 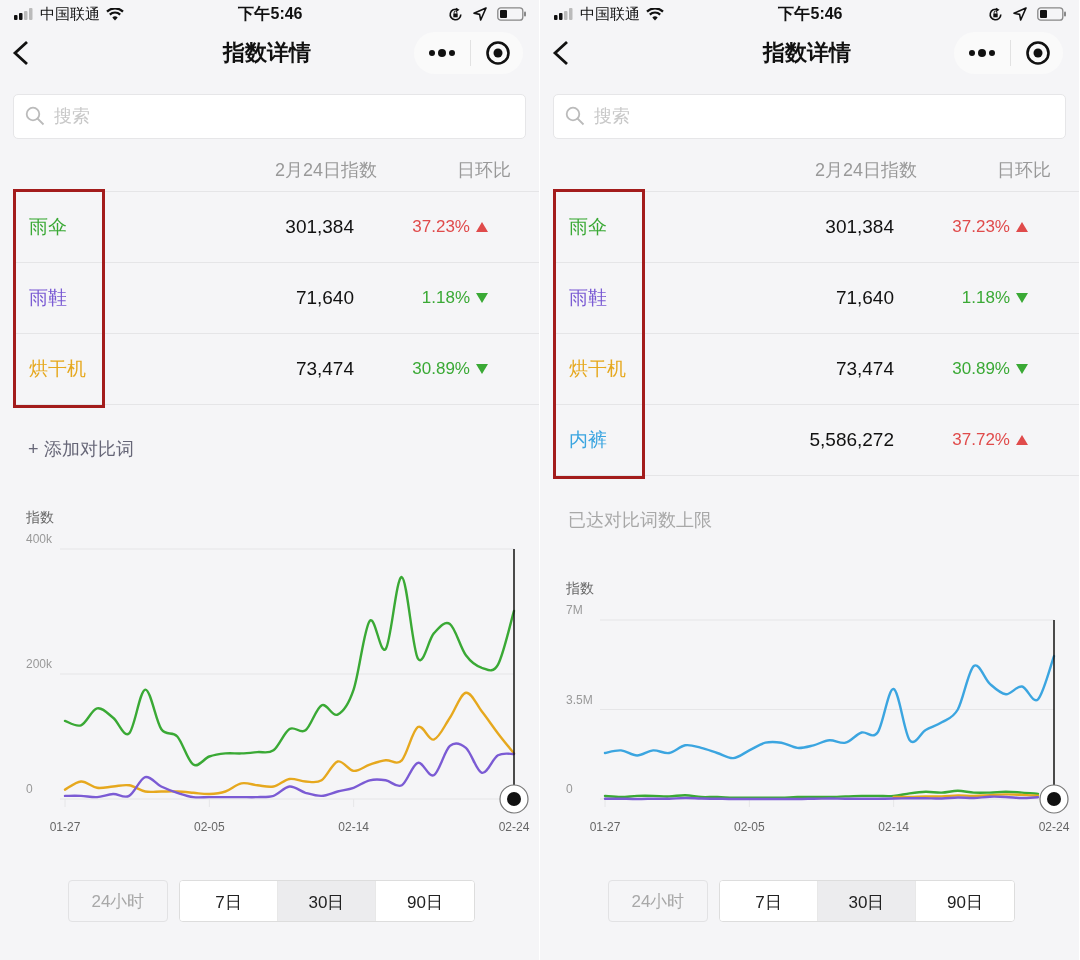 I want to click on axis-tick-label: 200k, so click(x=39, y=664).